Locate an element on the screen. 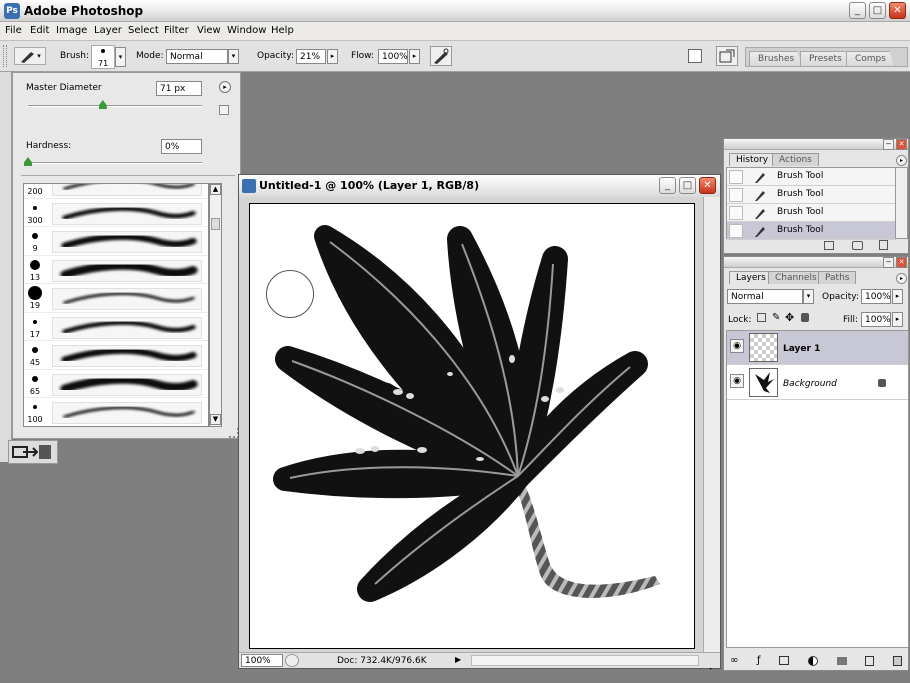  history-close-button: ✕ is located at coordinates (901, 144).